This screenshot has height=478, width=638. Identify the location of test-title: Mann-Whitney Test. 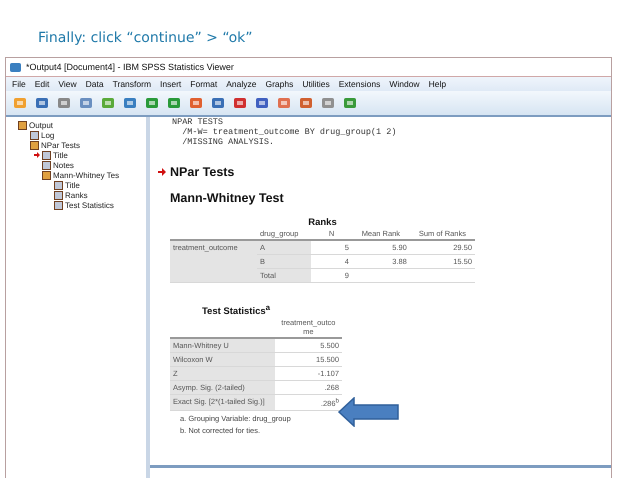
(227, 198).